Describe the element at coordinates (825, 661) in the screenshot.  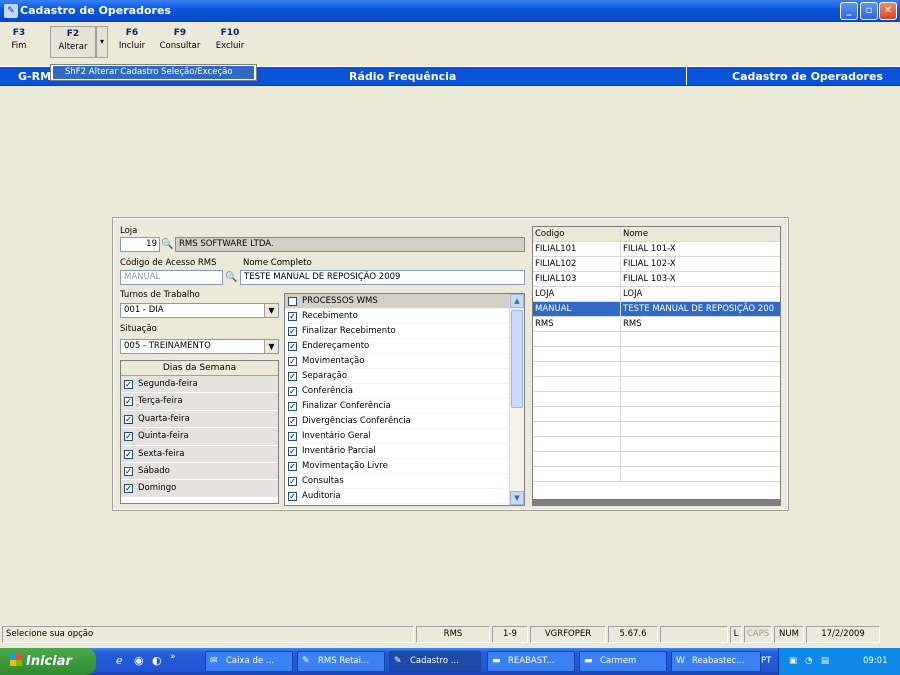
I see `tray-app-icon: ▤` at that location.